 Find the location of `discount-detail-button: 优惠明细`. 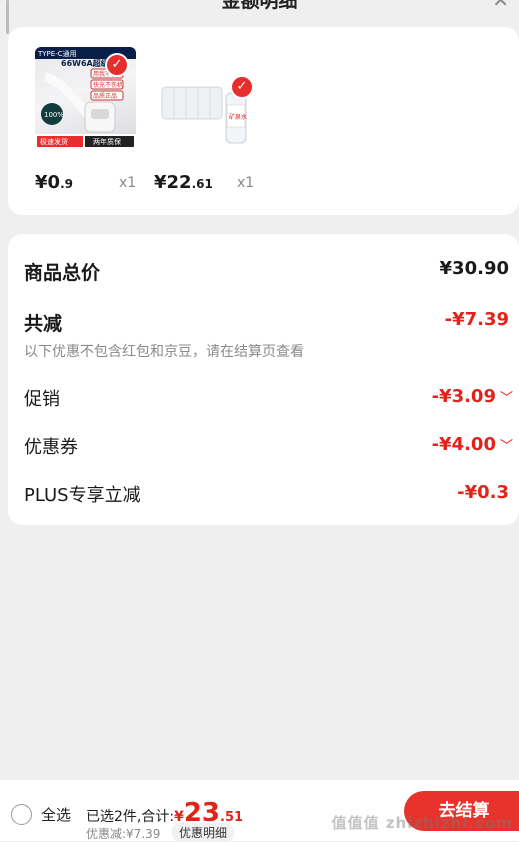

discount-detail-button: 优惠明细 is located at coordinates (203, 832).